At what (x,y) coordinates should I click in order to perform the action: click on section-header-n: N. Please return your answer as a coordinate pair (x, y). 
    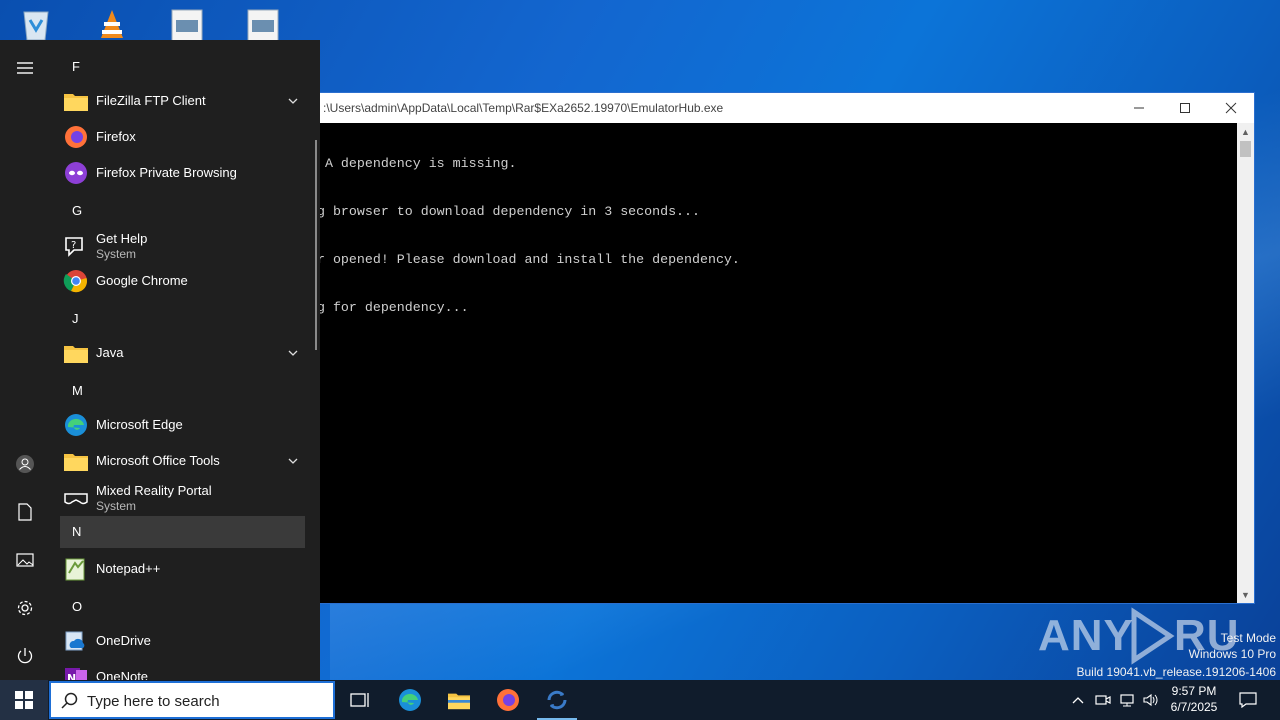
    Looking at the image, I should click on (182, 532).